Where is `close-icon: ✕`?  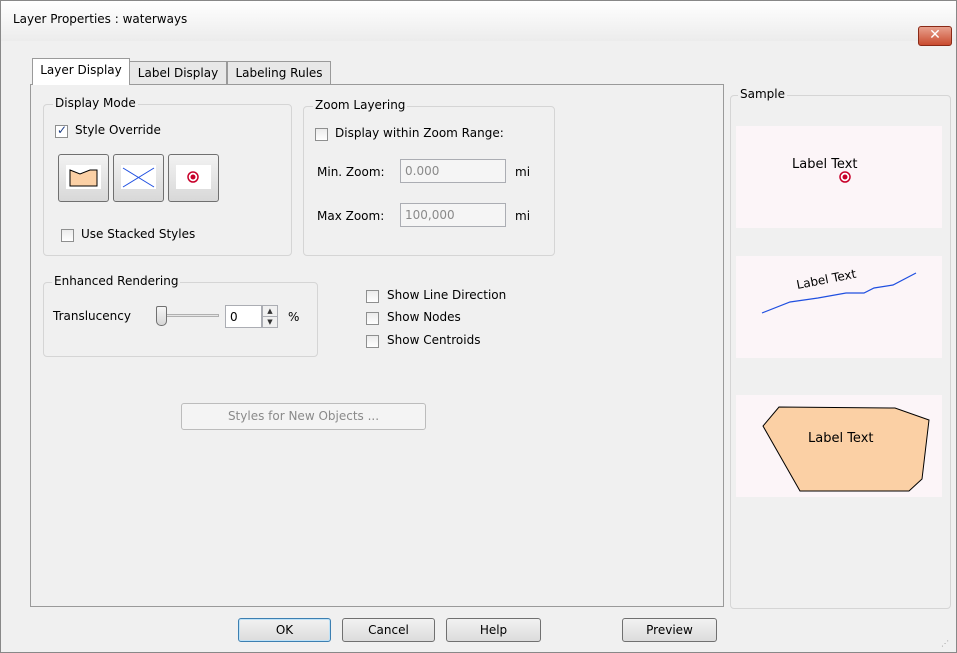
close-icon: ✕ is located at coordinates (935, 35).